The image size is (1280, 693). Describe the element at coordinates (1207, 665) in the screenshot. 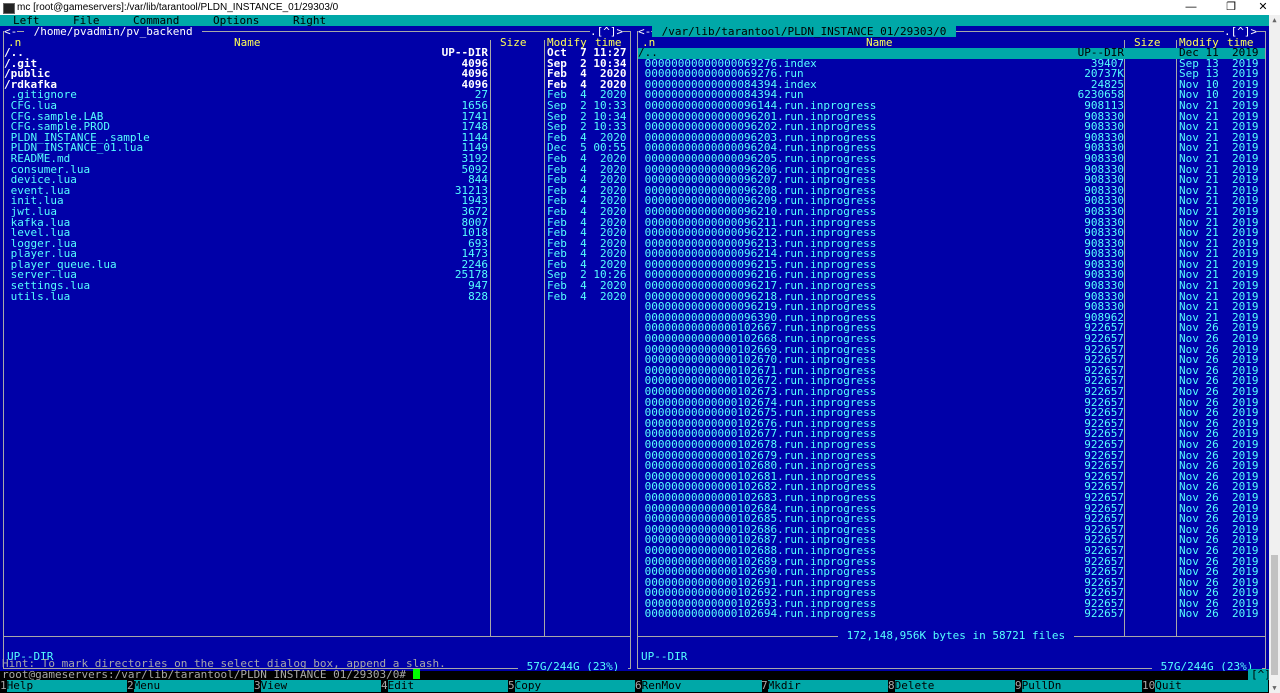

I see `right-disk-usage: 57G/244G (23%)` at that location.